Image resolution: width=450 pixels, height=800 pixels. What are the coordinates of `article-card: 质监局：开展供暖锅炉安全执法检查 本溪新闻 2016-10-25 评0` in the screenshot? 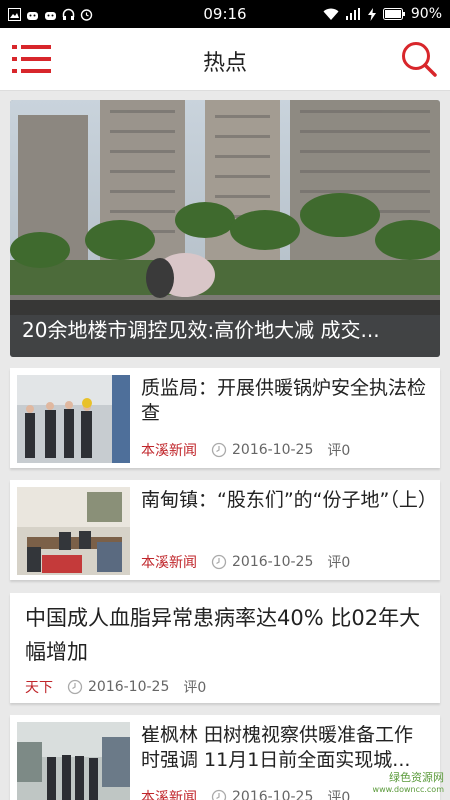 It's located at (225, 418).